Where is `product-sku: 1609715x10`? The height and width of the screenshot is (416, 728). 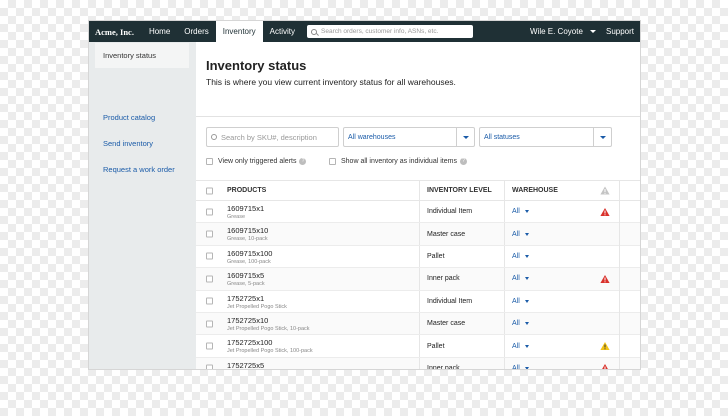 product-sku: 1609715x10 is located at coordinates (248, 231).